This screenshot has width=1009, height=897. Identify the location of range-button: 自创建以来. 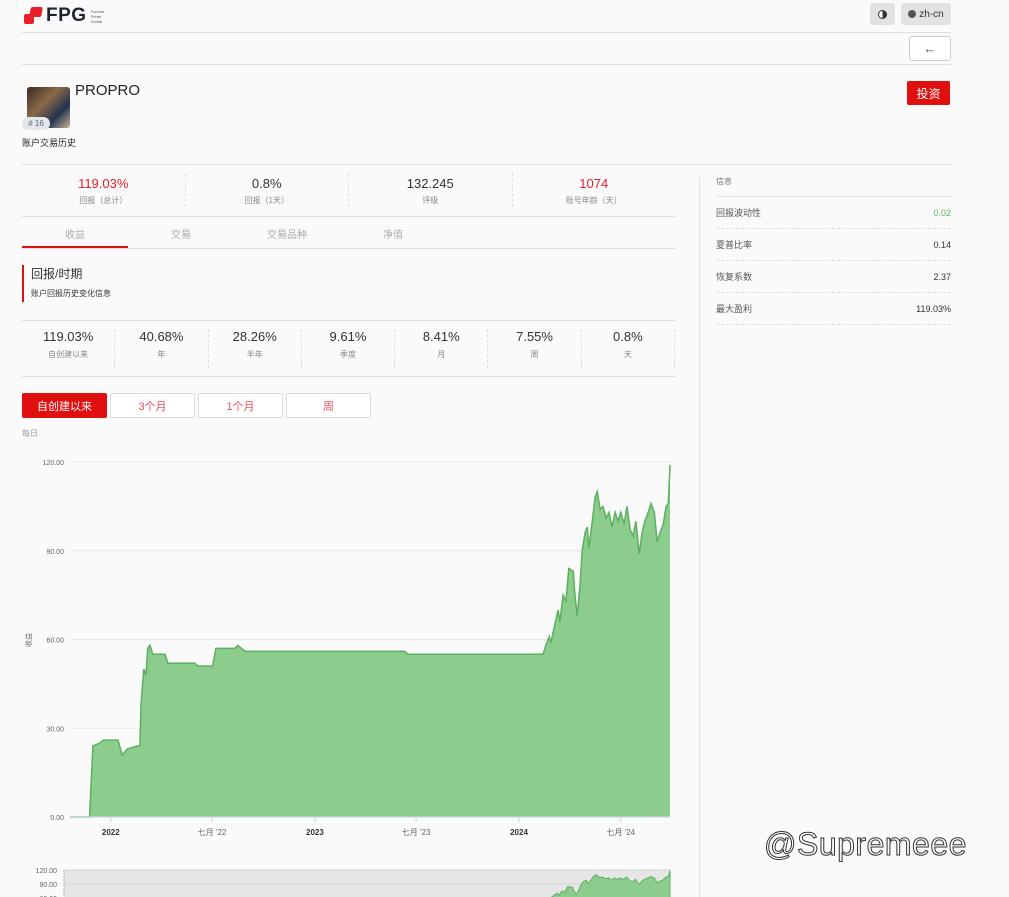
(64, 405).